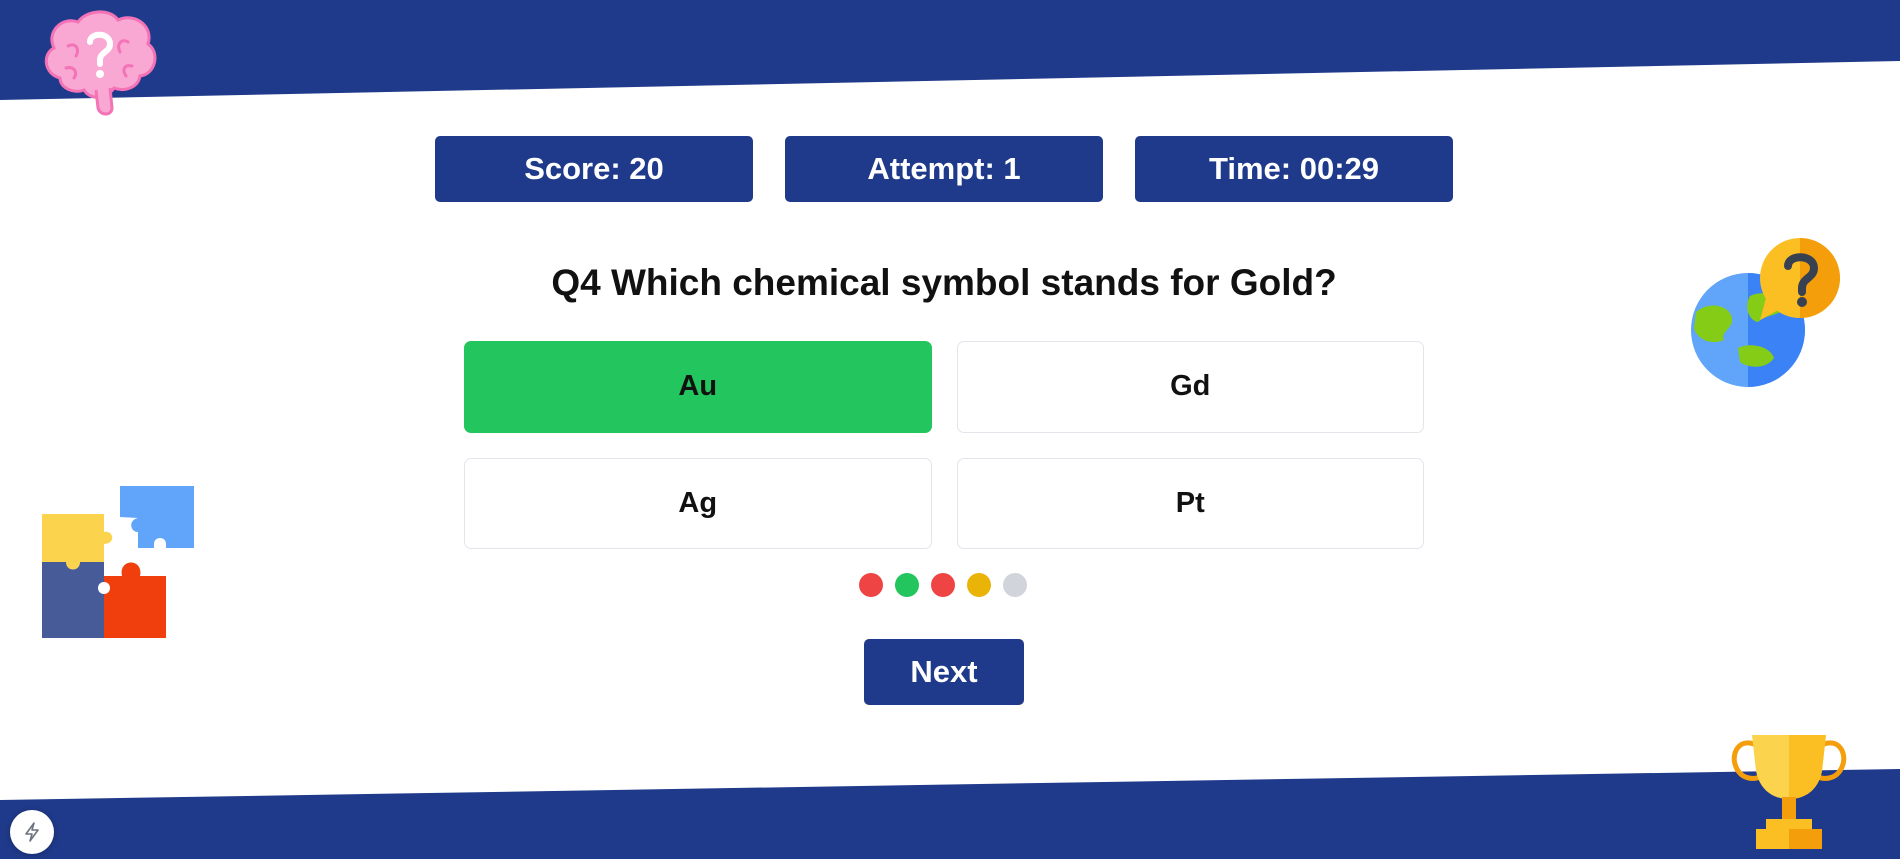 The height and width of the screenshot is (859, 1900). I want to click on lightning-icon, so click(32, 832).